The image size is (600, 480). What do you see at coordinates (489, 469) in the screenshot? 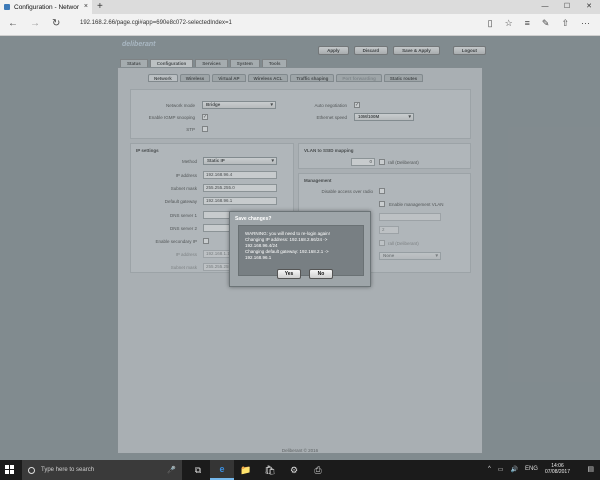
I see `tray-overflow-icon: ^` at bounding box center [489, 469].